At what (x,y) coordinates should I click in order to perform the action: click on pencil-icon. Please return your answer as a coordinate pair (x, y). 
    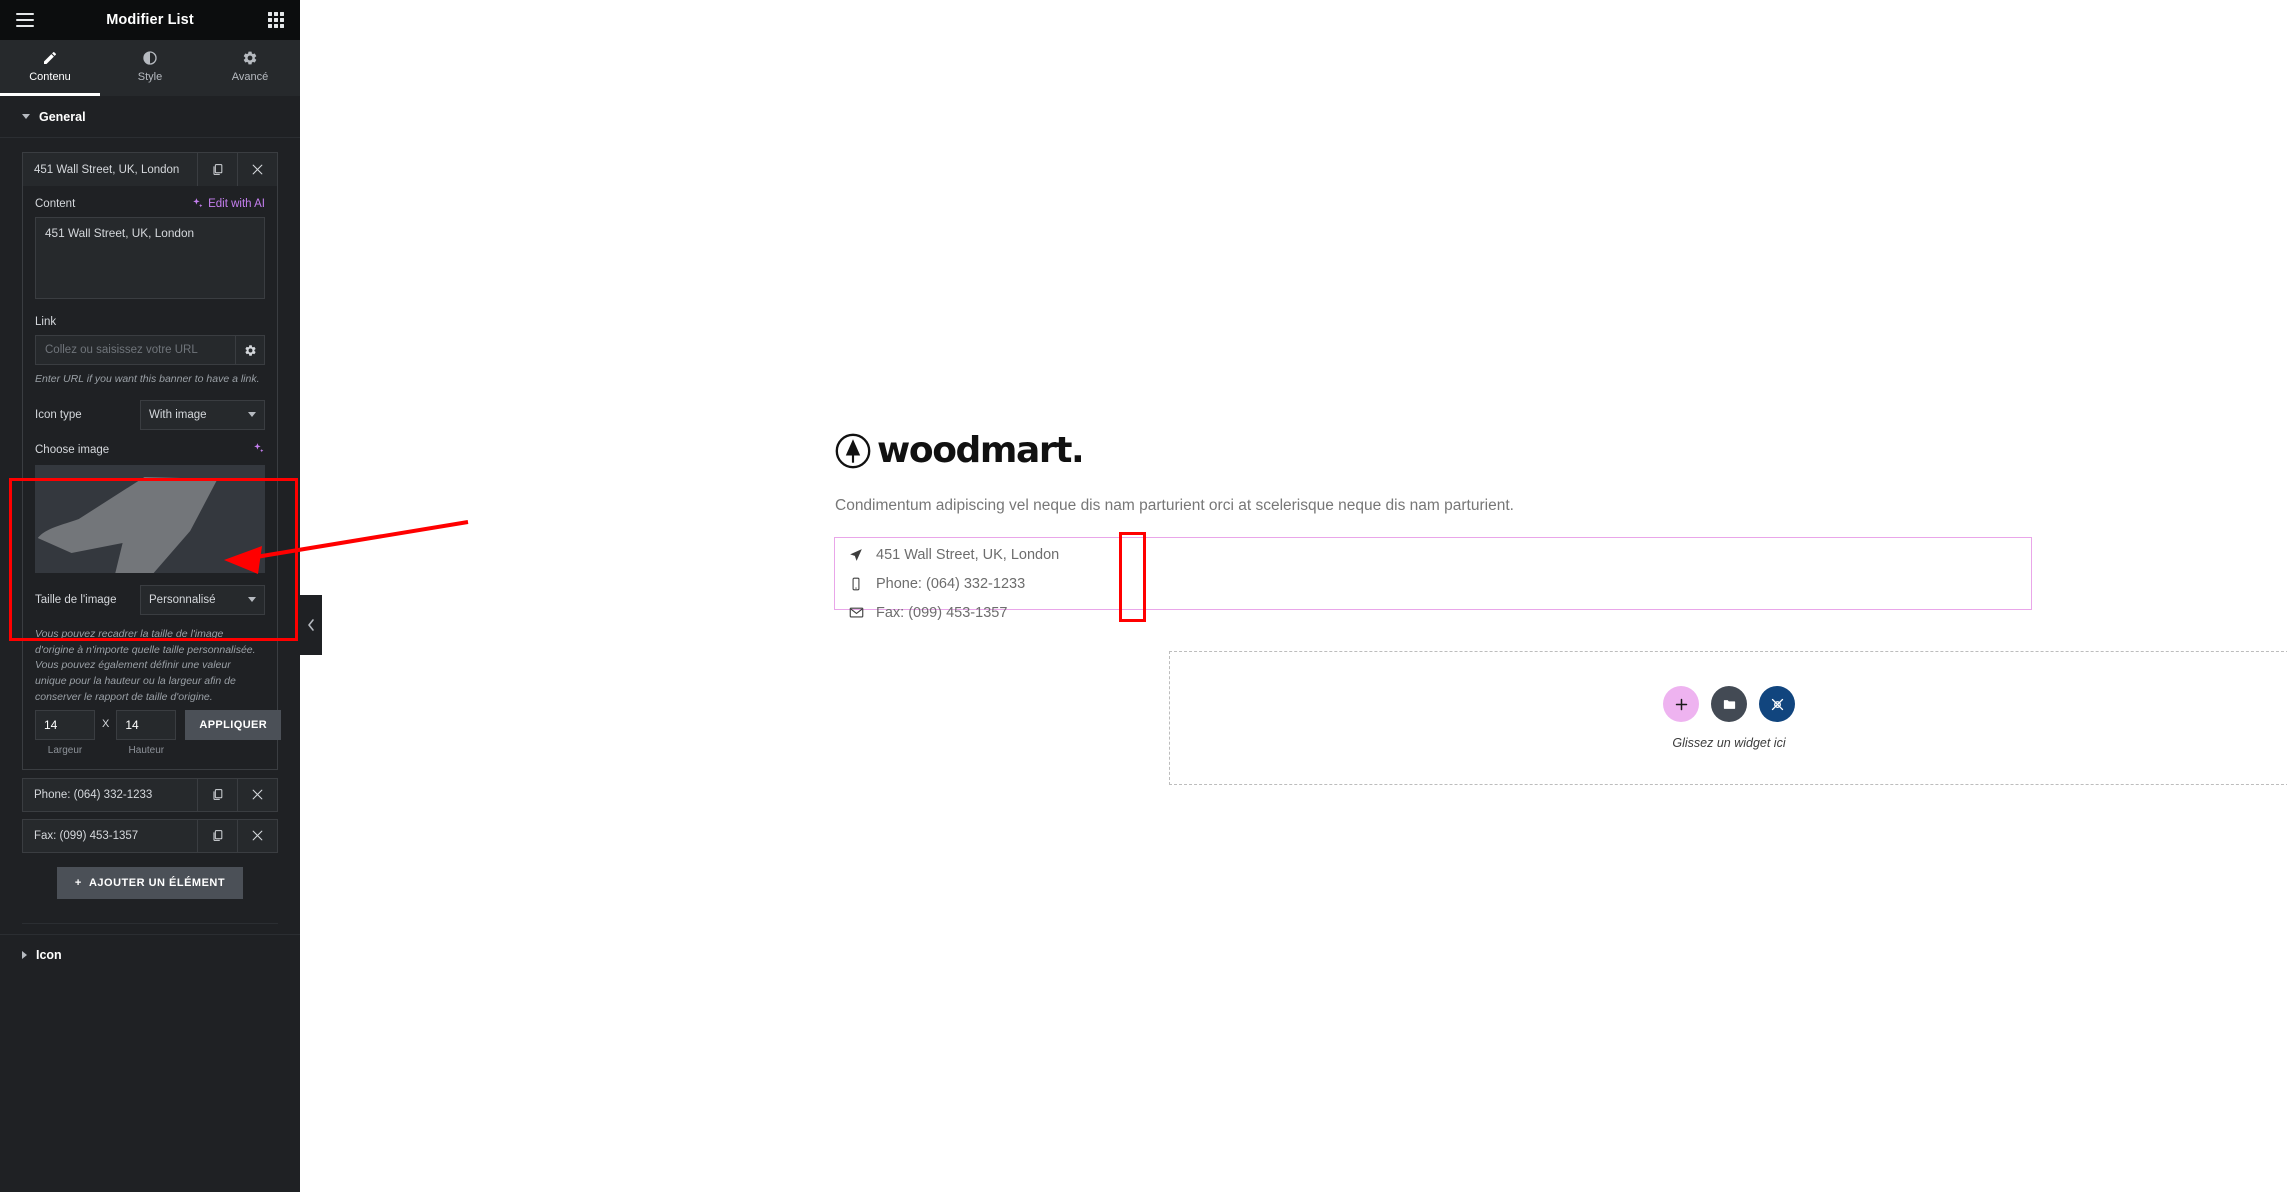
    Looking at the image, I should click on (50, 57).